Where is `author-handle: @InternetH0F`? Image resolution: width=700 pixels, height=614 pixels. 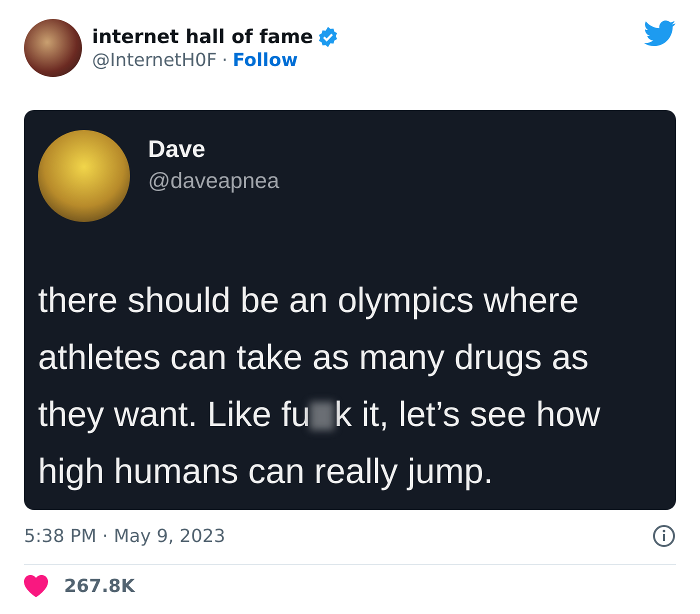 author-handle: @InternetH0F is located at coordinates (154, 60).